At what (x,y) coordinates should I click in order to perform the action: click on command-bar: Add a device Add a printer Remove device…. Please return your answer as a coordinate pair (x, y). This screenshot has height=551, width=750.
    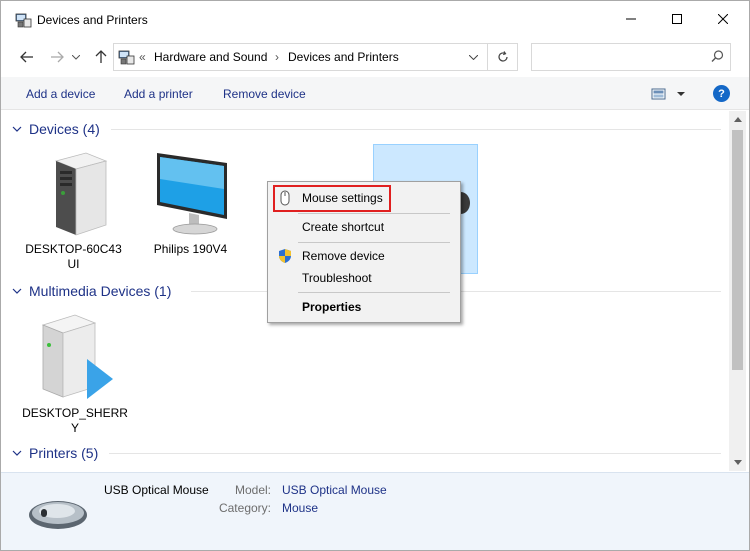
    Looking at the image, I should click on (375, 93).